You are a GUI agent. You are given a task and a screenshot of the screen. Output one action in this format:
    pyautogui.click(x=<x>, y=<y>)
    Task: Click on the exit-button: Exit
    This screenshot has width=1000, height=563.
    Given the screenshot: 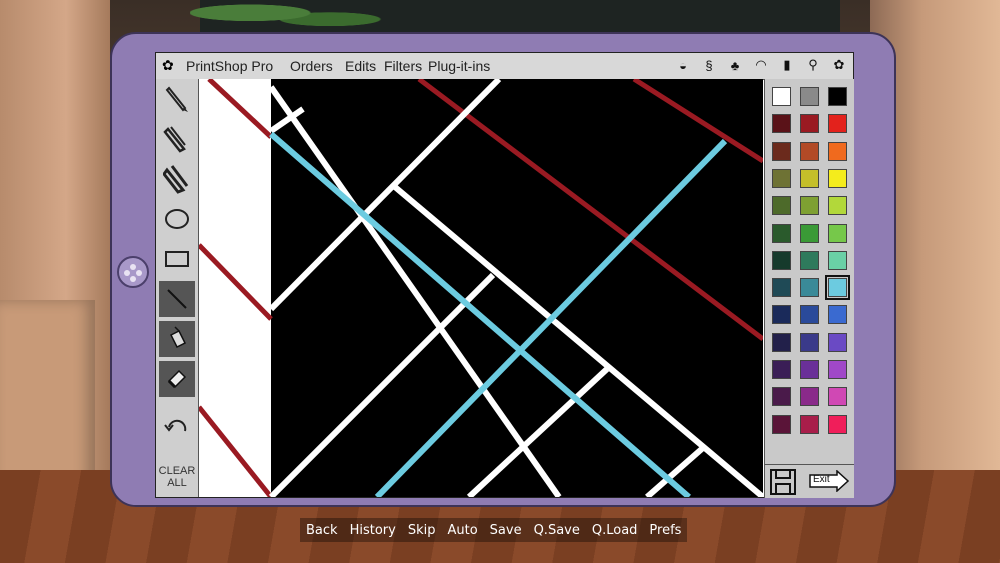 What is the action you would take?
    pyautogui.click(x=829, y=481)
    